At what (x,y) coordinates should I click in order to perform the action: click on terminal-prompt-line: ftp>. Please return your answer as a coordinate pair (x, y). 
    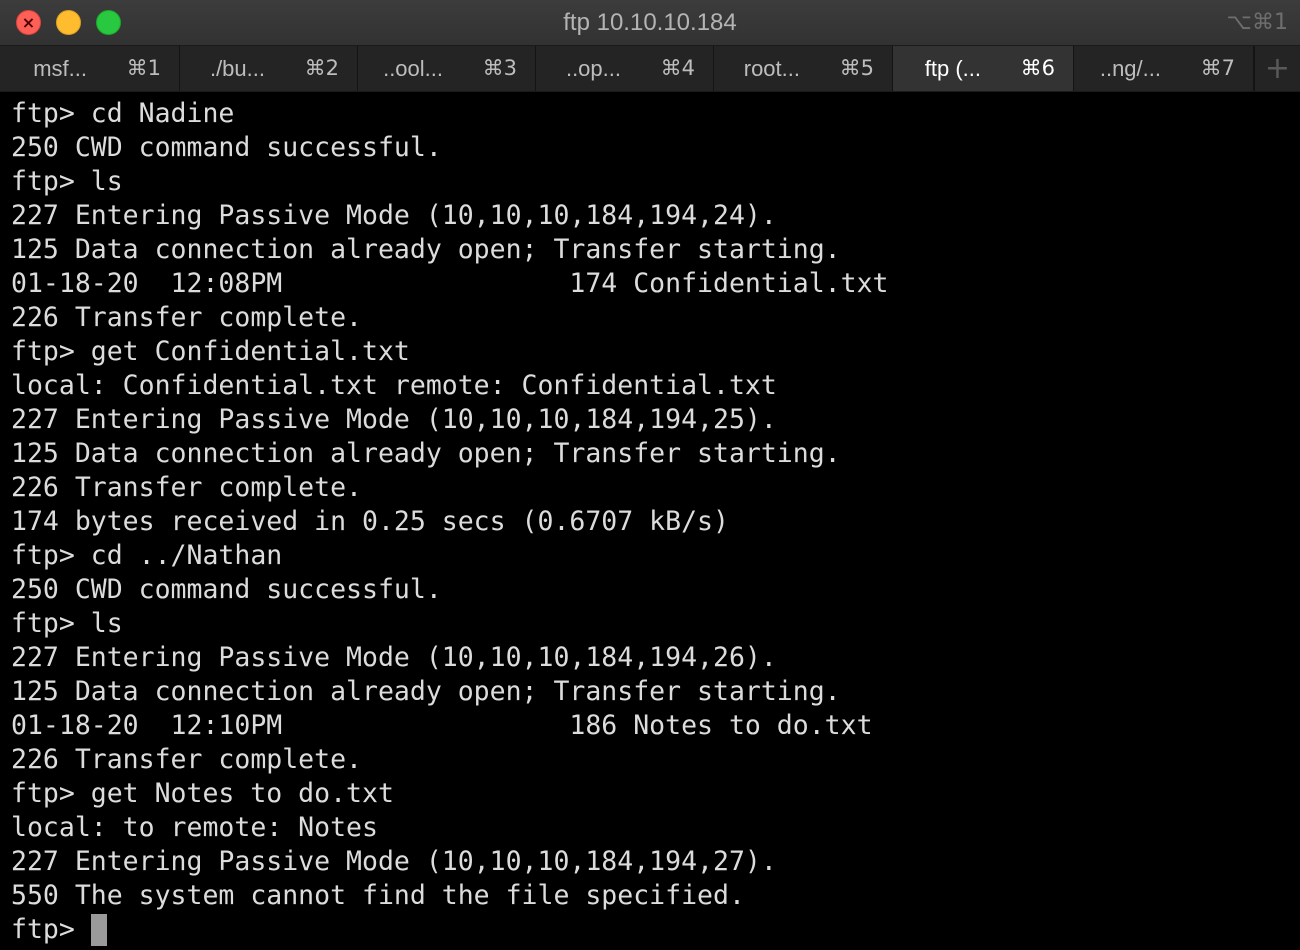
    Looking at the image, I should click on (651, 930).